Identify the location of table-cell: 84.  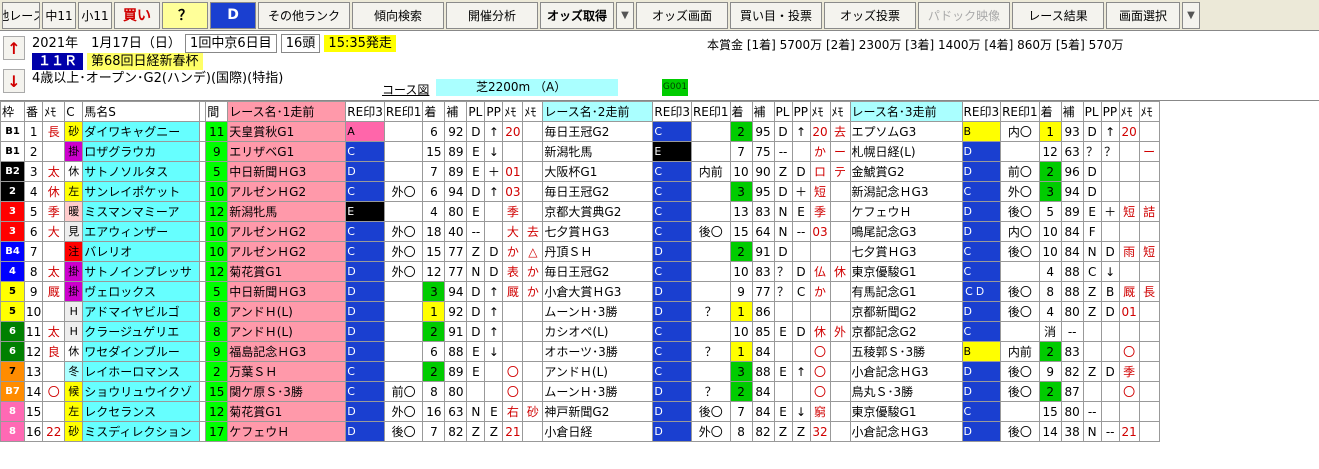
(763, 391).